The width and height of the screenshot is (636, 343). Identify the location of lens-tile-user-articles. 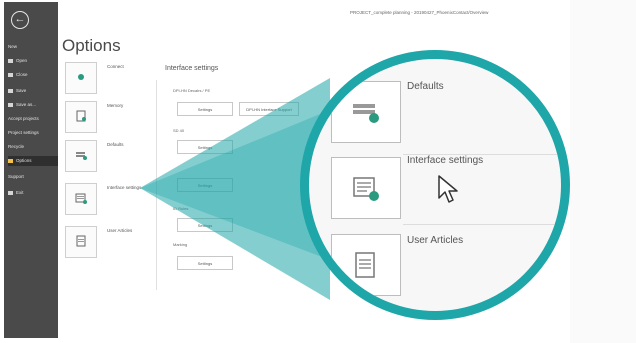
(366, 265).